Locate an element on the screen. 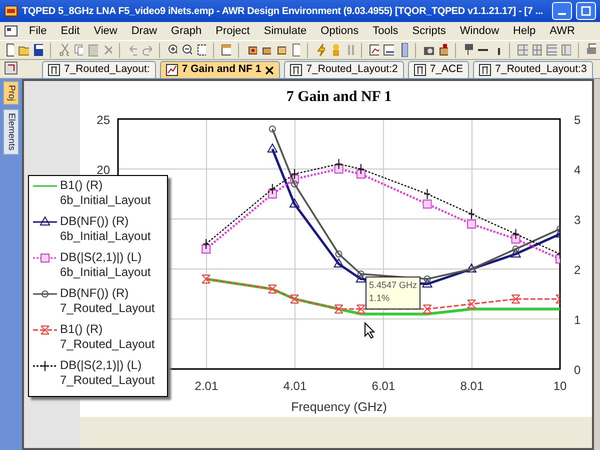  document-tab: 7 Gain and NF 1 is located at coordinates (220, 69).